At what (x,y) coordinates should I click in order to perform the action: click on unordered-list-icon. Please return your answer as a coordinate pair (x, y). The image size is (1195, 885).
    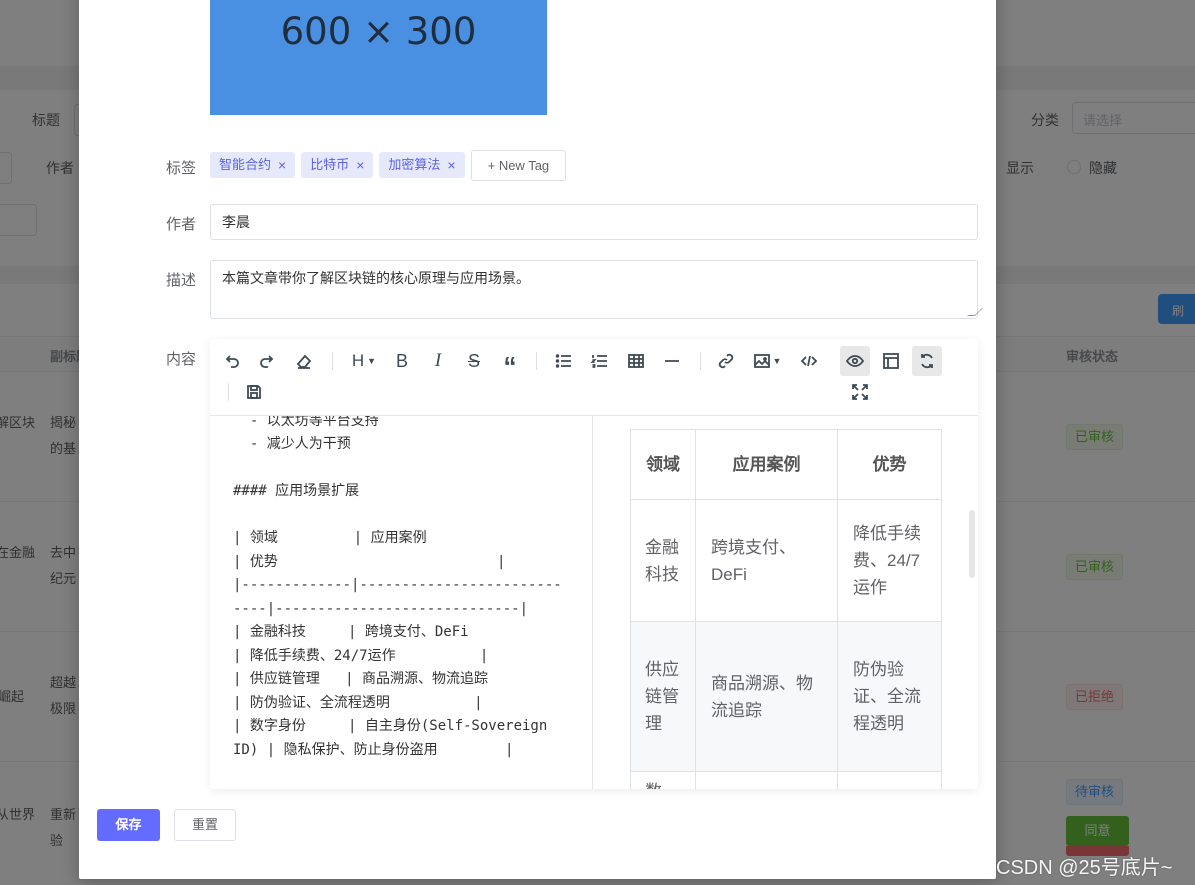
    Looking at the image, I should click on (564, 361).